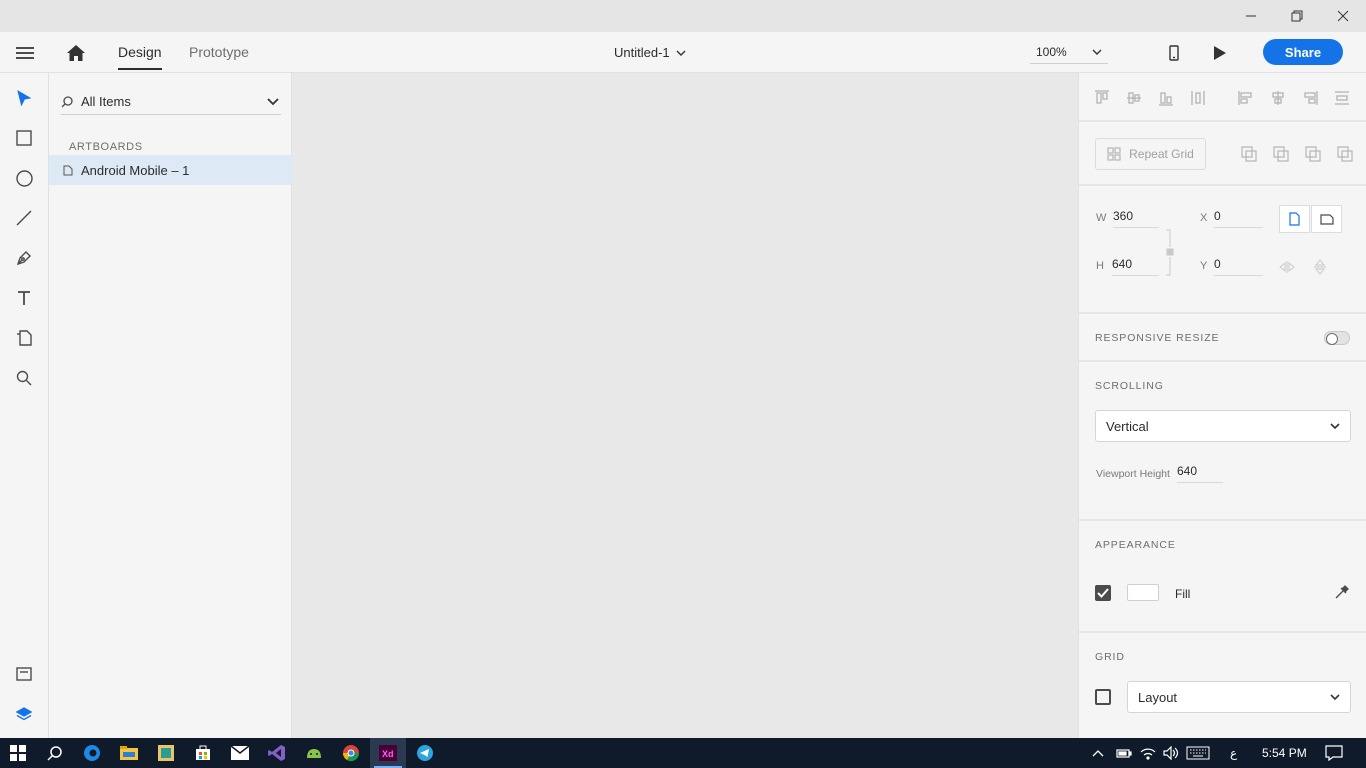 The height and width of the screenshot is (768, 1366). Describe the element at coordinates (1200, 472) in the screenshot. I see `viewport-height-field: 640` at that location.